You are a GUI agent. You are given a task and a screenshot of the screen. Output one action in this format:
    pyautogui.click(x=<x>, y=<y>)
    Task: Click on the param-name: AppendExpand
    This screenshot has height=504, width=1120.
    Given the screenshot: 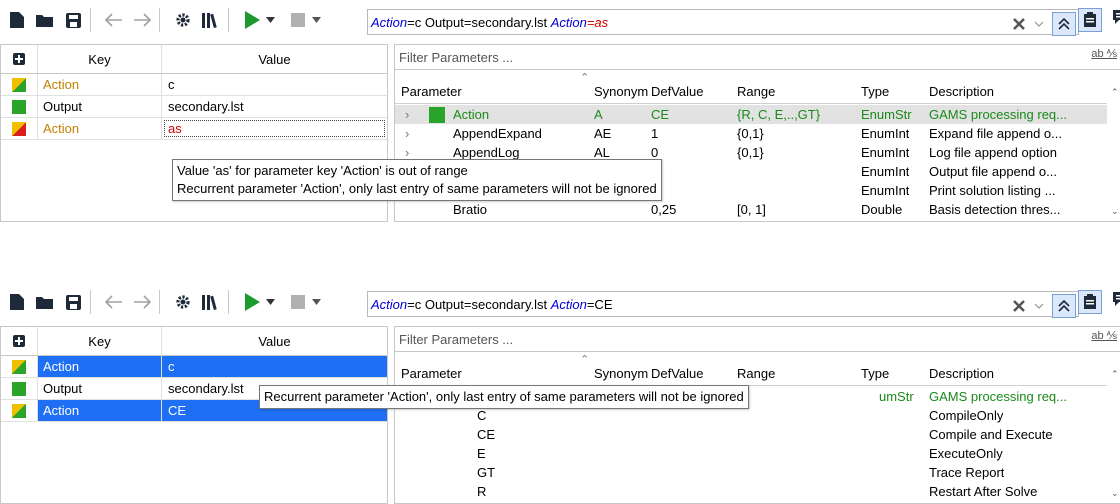 What is the action you would take?
    pyautogui.click(x=497, y=133)
    